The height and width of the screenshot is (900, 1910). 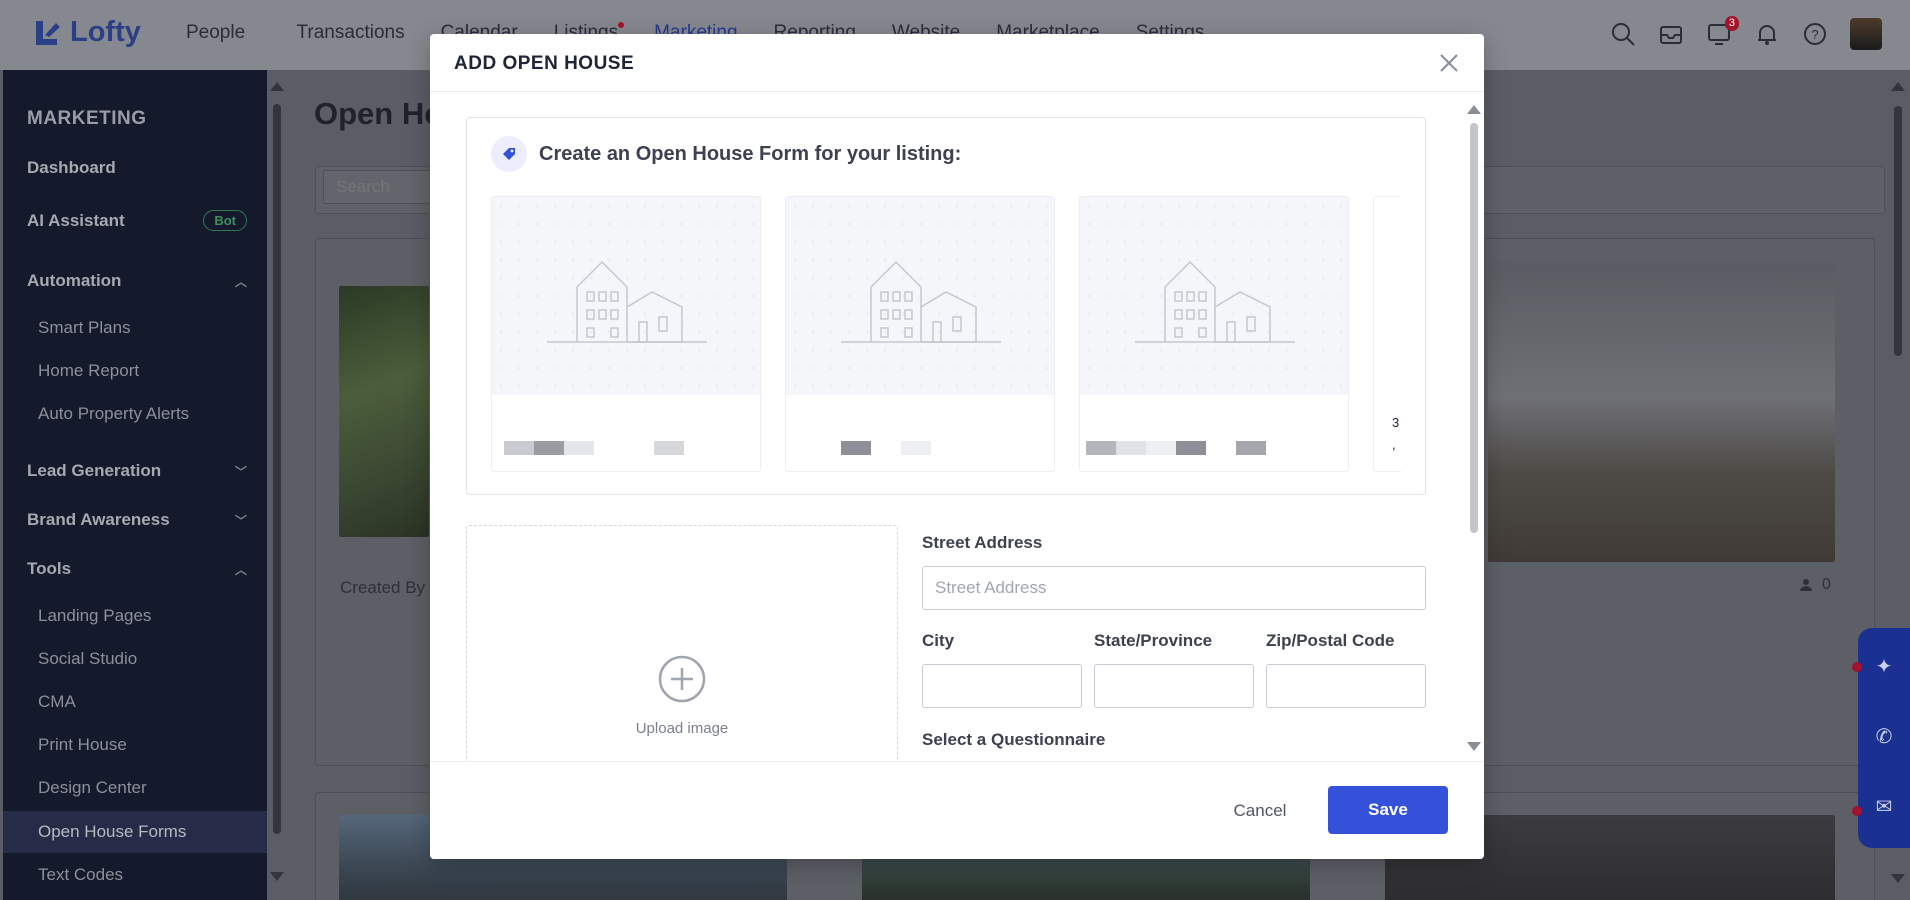 I want to click on sidebar-scrollbar-thumb, so click(x=277, y=469).